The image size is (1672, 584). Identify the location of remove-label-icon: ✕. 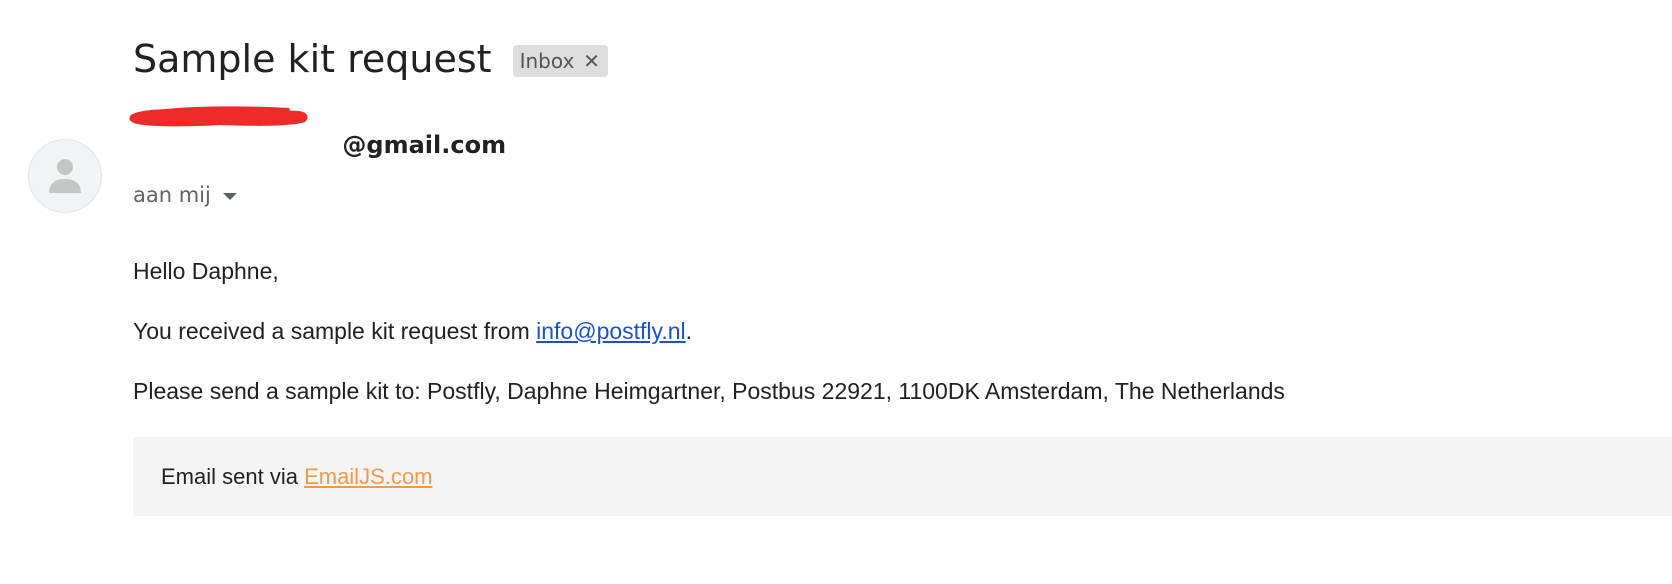
(591, 61).